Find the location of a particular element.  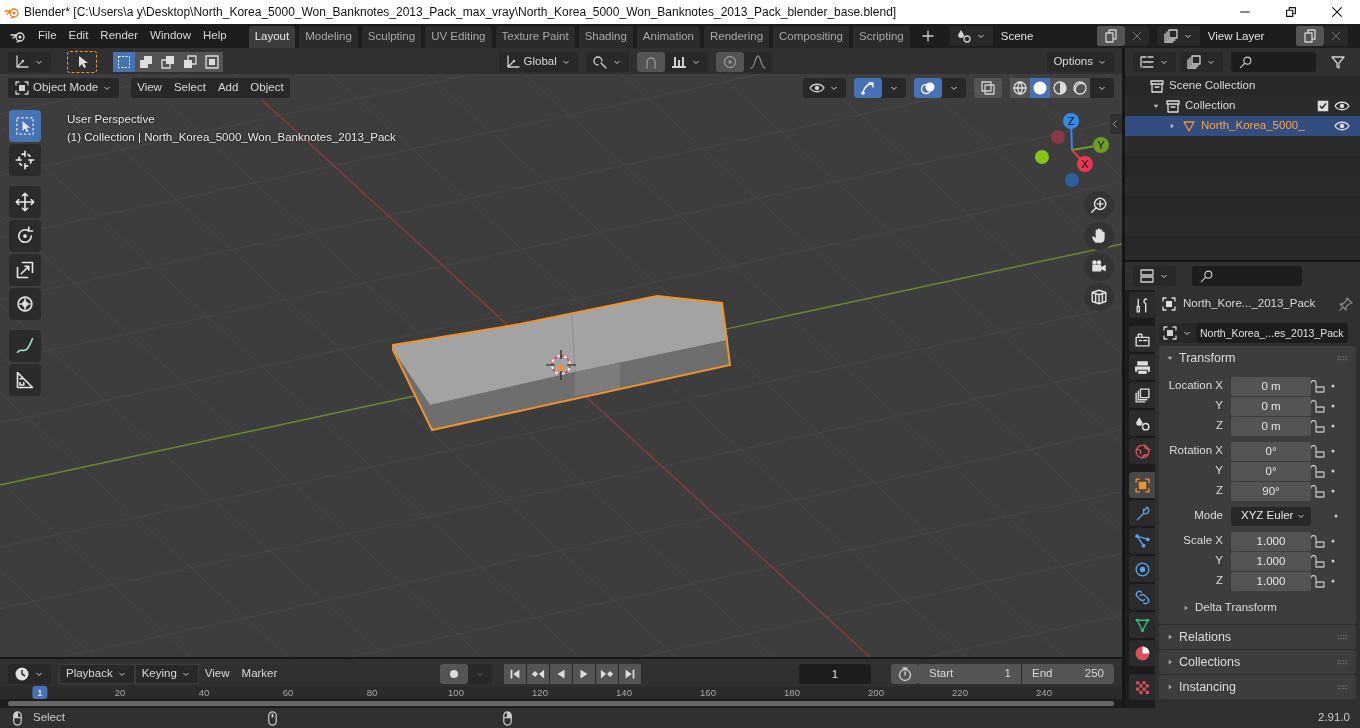

frame-number: 100 is located at coordinates (456, 692).